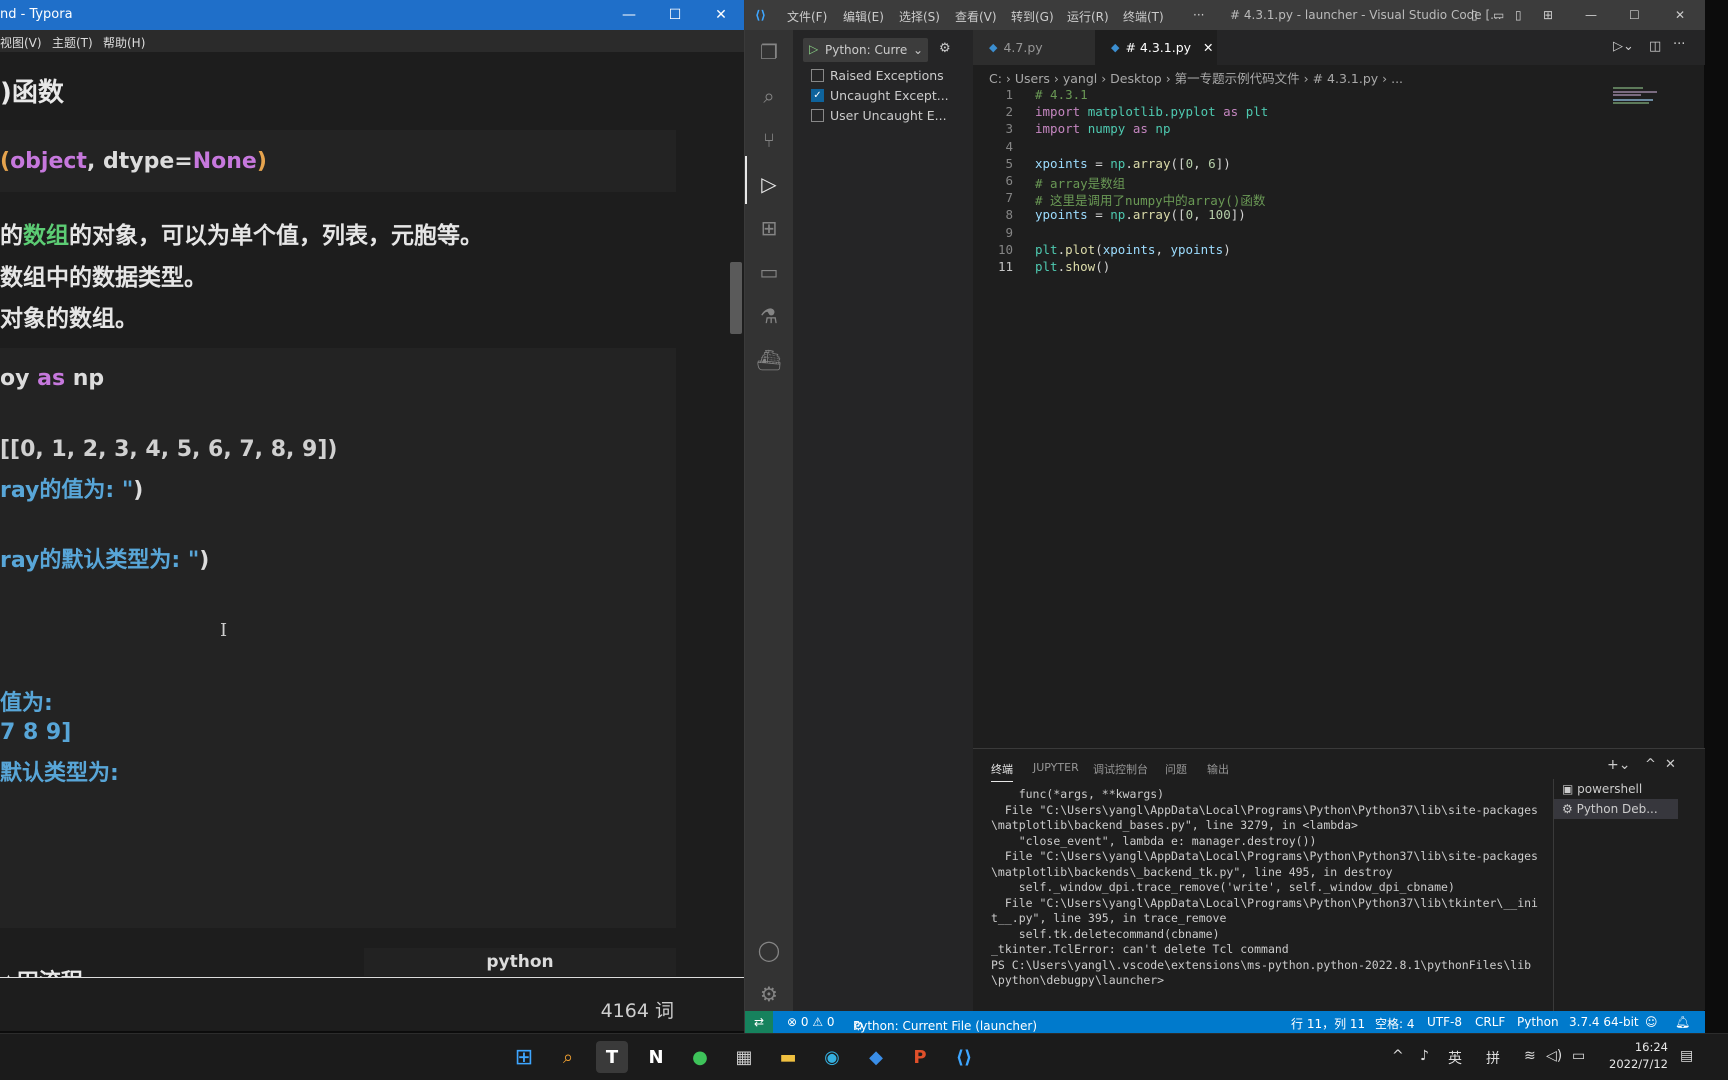 This screenshot has width=1728, height=1080. Describe the element at coordinates (72, 42) in the screenshot. I see `menu-theme: 主题(T)` at that location.